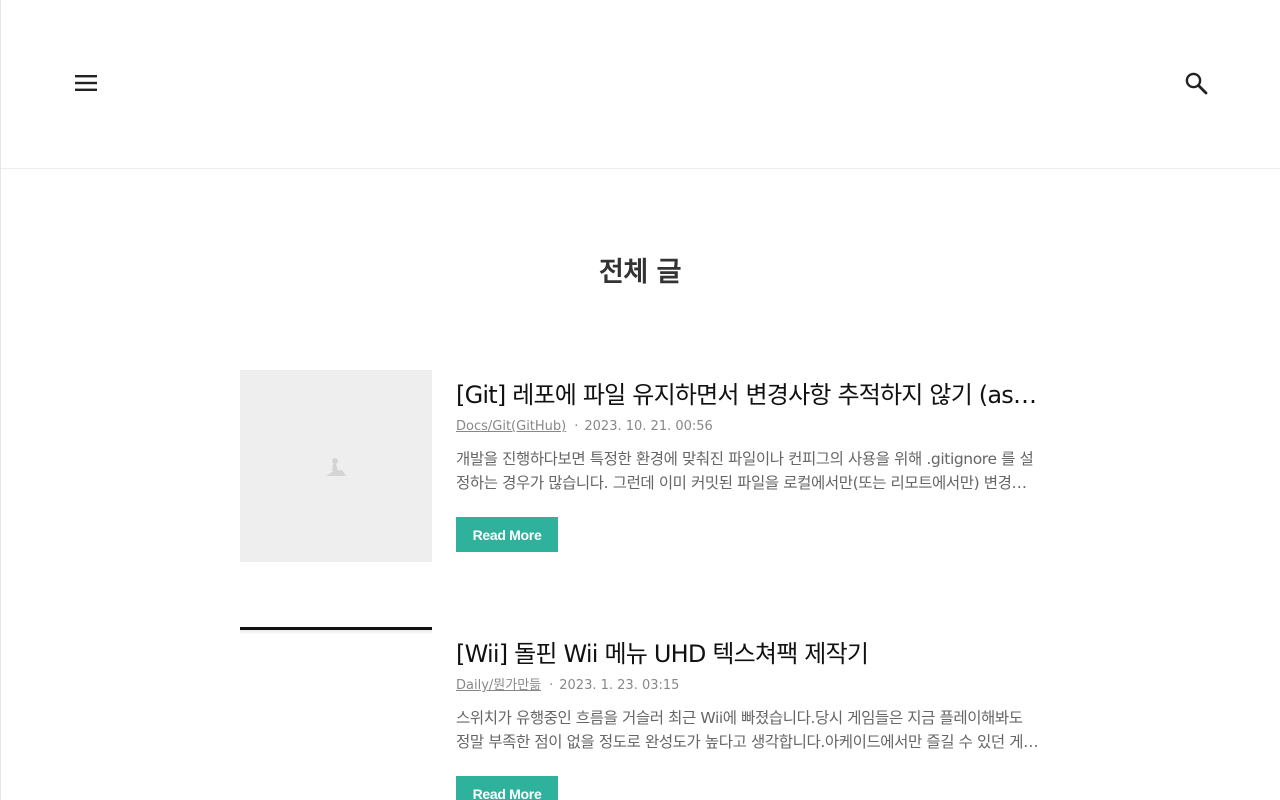 The width and height of the screenshot is (1280, 800). Describe the element at coordinates (619, 685) in the screenshot. I see `post-date: 2023. 1. 23. 03:15` at that location.